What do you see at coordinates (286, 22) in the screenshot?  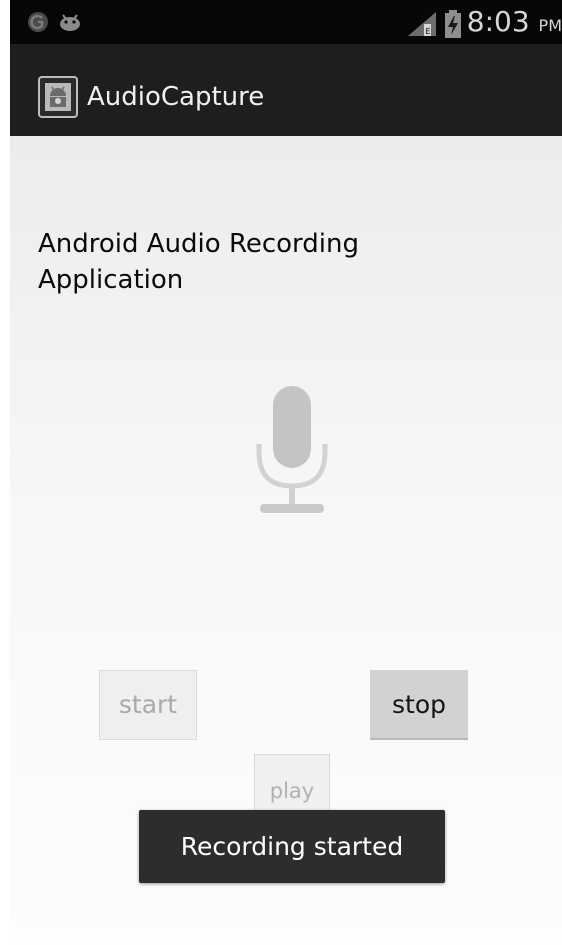 I see `status-bar: E 8:03 PM` at bounding box center [286, 22].